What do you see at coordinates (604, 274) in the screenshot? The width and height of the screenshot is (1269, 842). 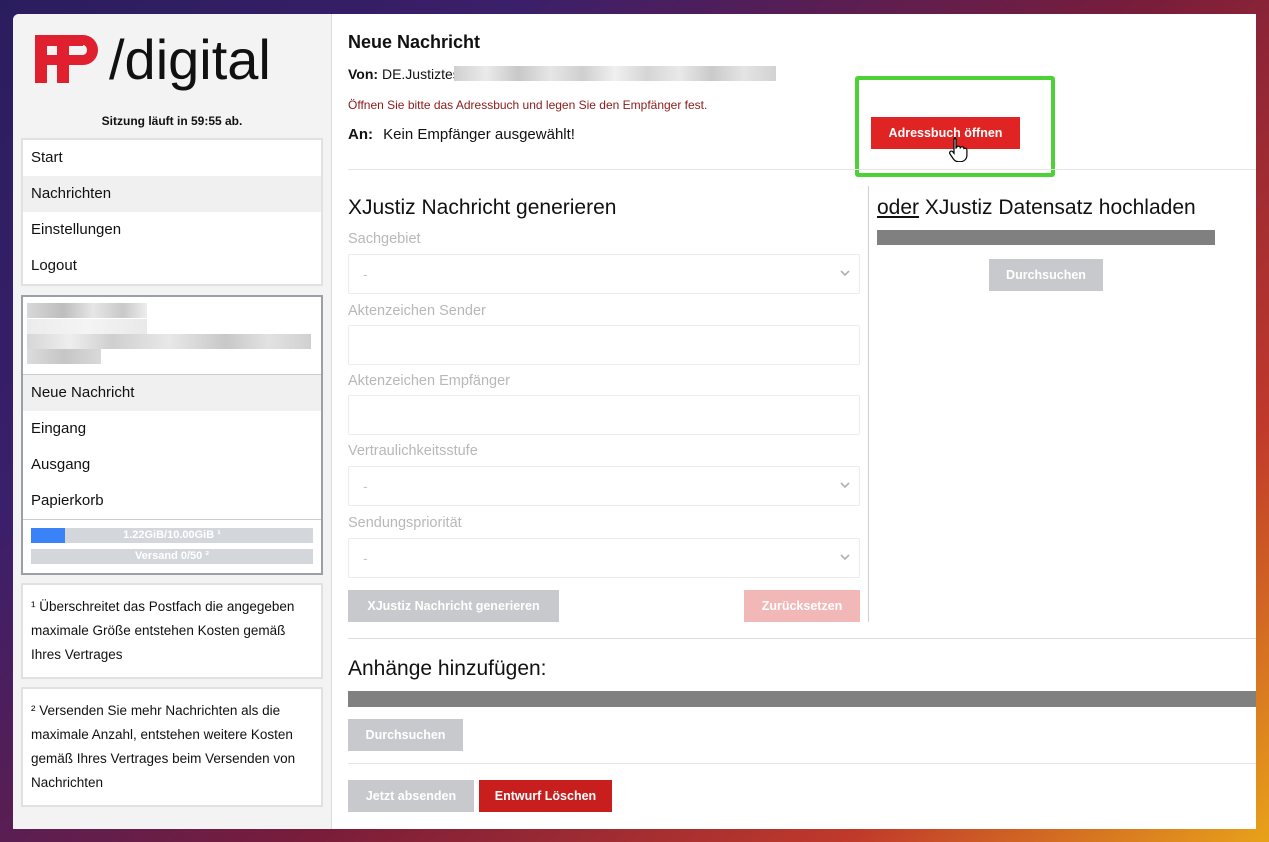 I see `sachgebiet-select: -` at bounding box center [604, 274].